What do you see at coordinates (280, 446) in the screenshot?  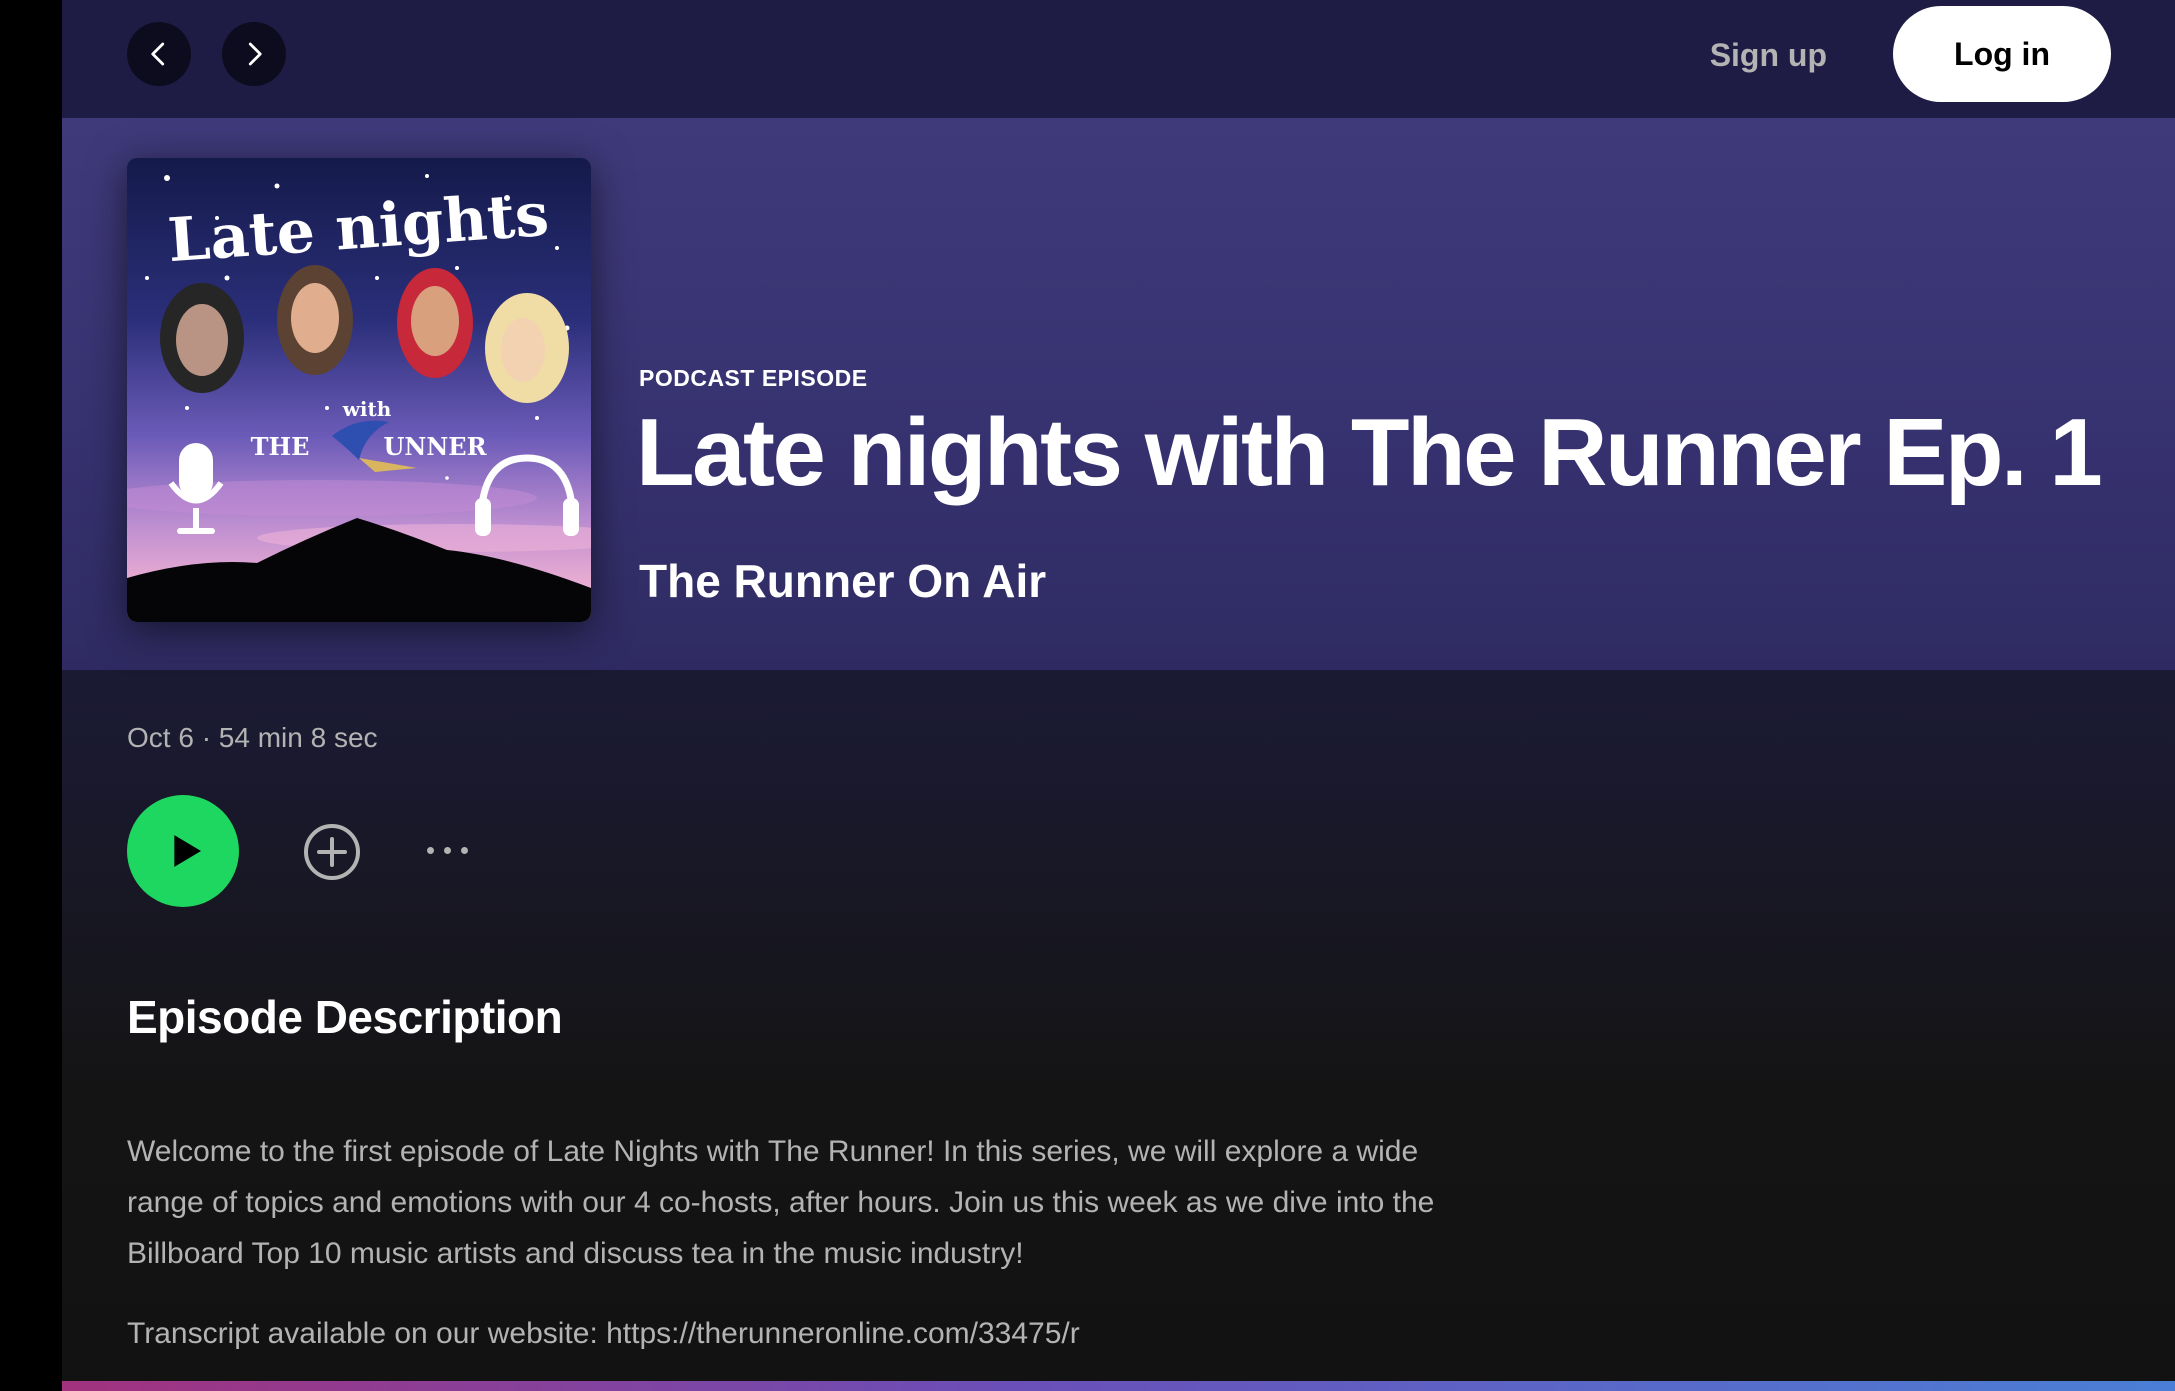 I see `svg-text: THE` at bounding box center [280, 446].